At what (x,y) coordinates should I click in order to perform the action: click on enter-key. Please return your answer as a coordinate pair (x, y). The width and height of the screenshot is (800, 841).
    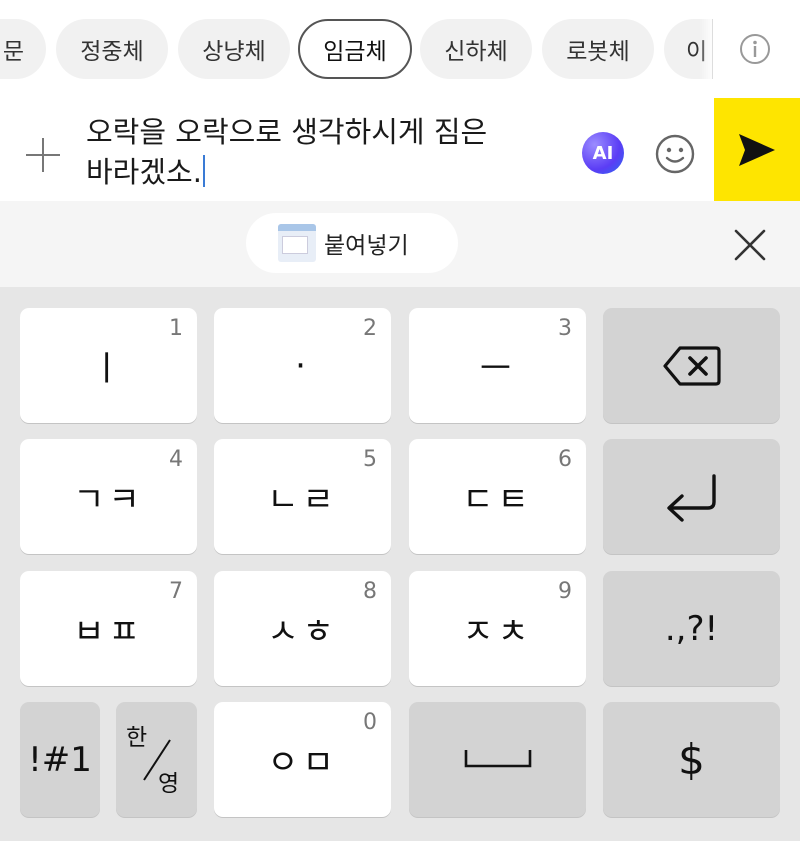
    Looking at the image, I should click on (691, 496).